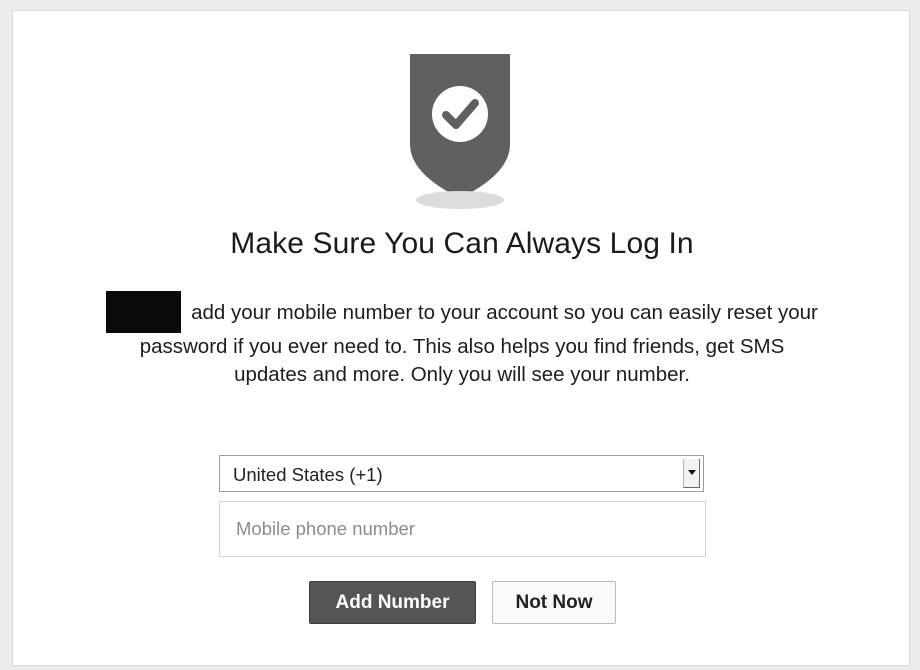 This screenshot has height=670, width=920. I want to click on country-code-select: United States (+1), so click(461, 473).